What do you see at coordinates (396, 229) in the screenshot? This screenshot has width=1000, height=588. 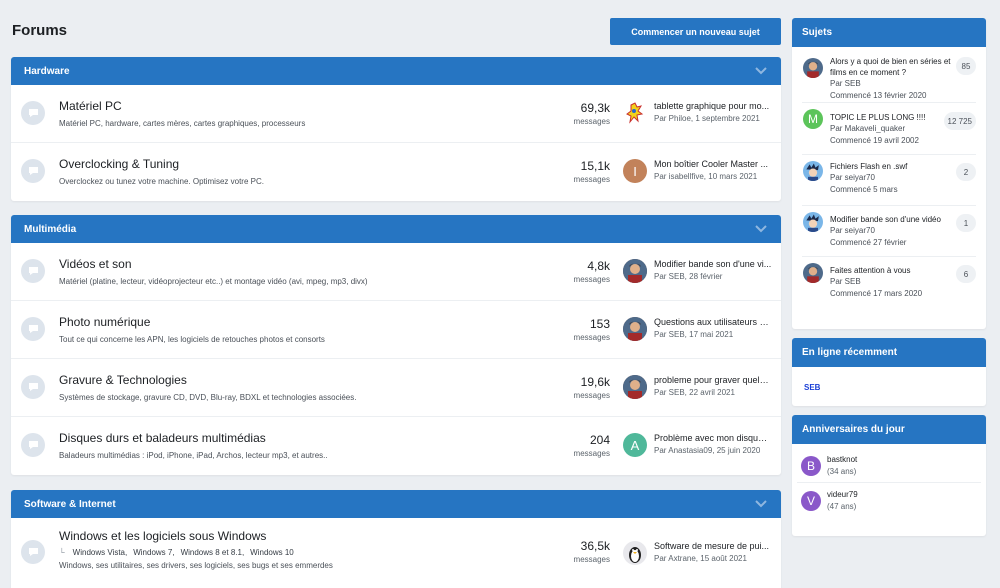 I see `category-header: Multimédia` at bounding box center [396, 229].